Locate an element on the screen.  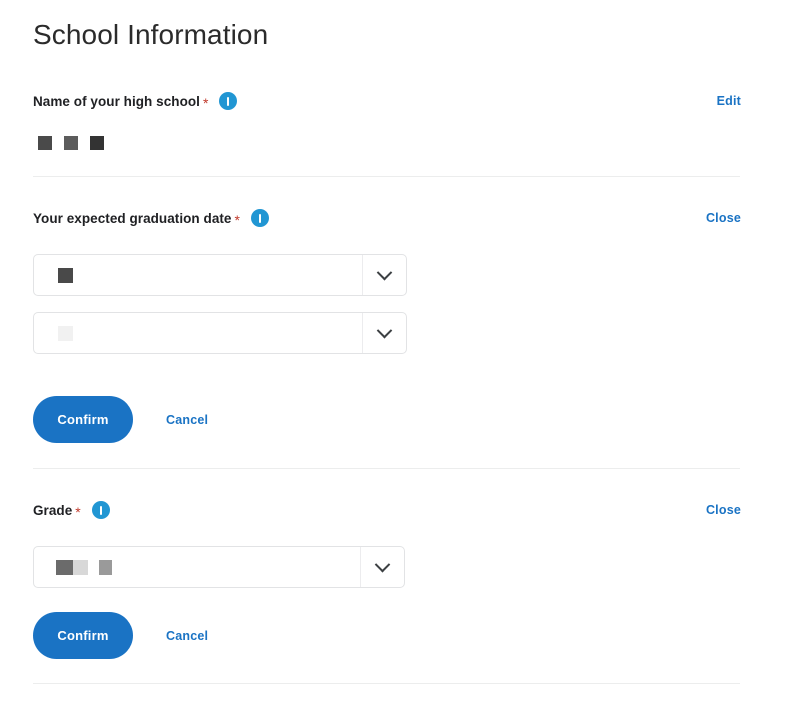
page-title: School Information is located at coordinates (151, 34).